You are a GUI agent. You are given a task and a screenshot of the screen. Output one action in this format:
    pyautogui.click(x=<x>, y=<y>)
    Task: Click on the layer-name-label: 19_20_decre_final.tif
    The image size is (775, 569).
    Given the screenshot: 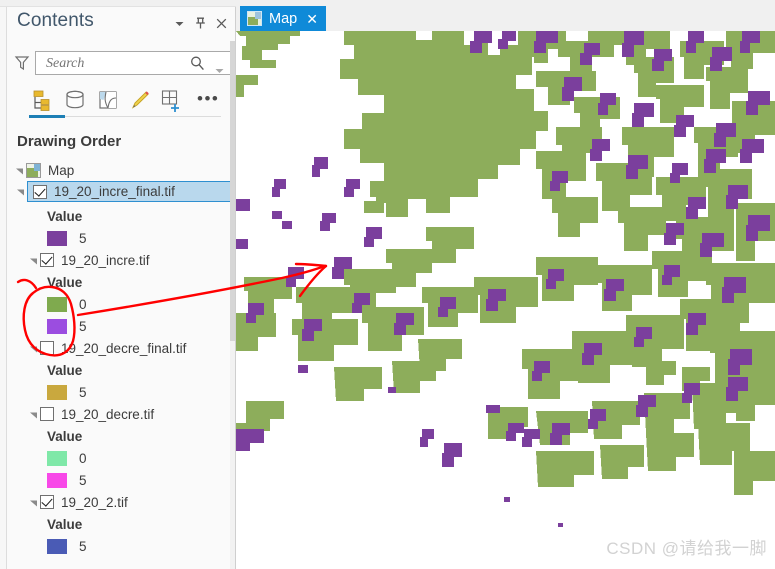 What is the action you would take?
    pyautogui.click(x=124, y=348)
    